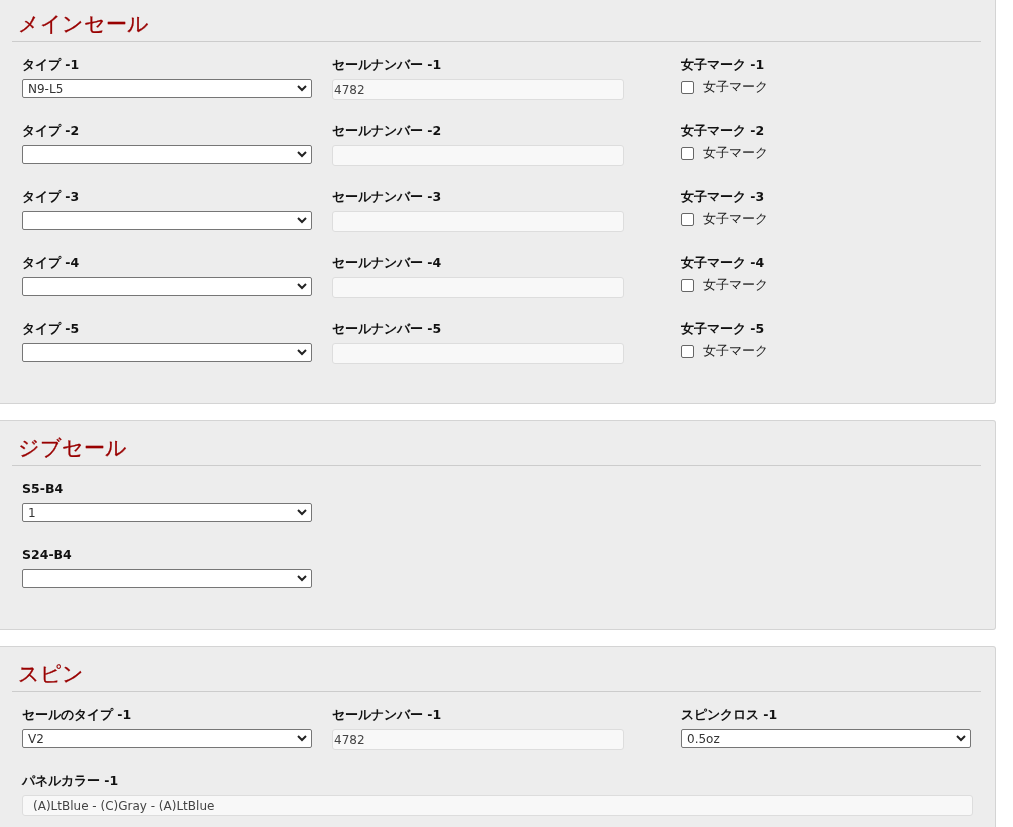 The image size is (1013, 827). I want to click on field-label: スピンクロス -1, so click(730, 715).